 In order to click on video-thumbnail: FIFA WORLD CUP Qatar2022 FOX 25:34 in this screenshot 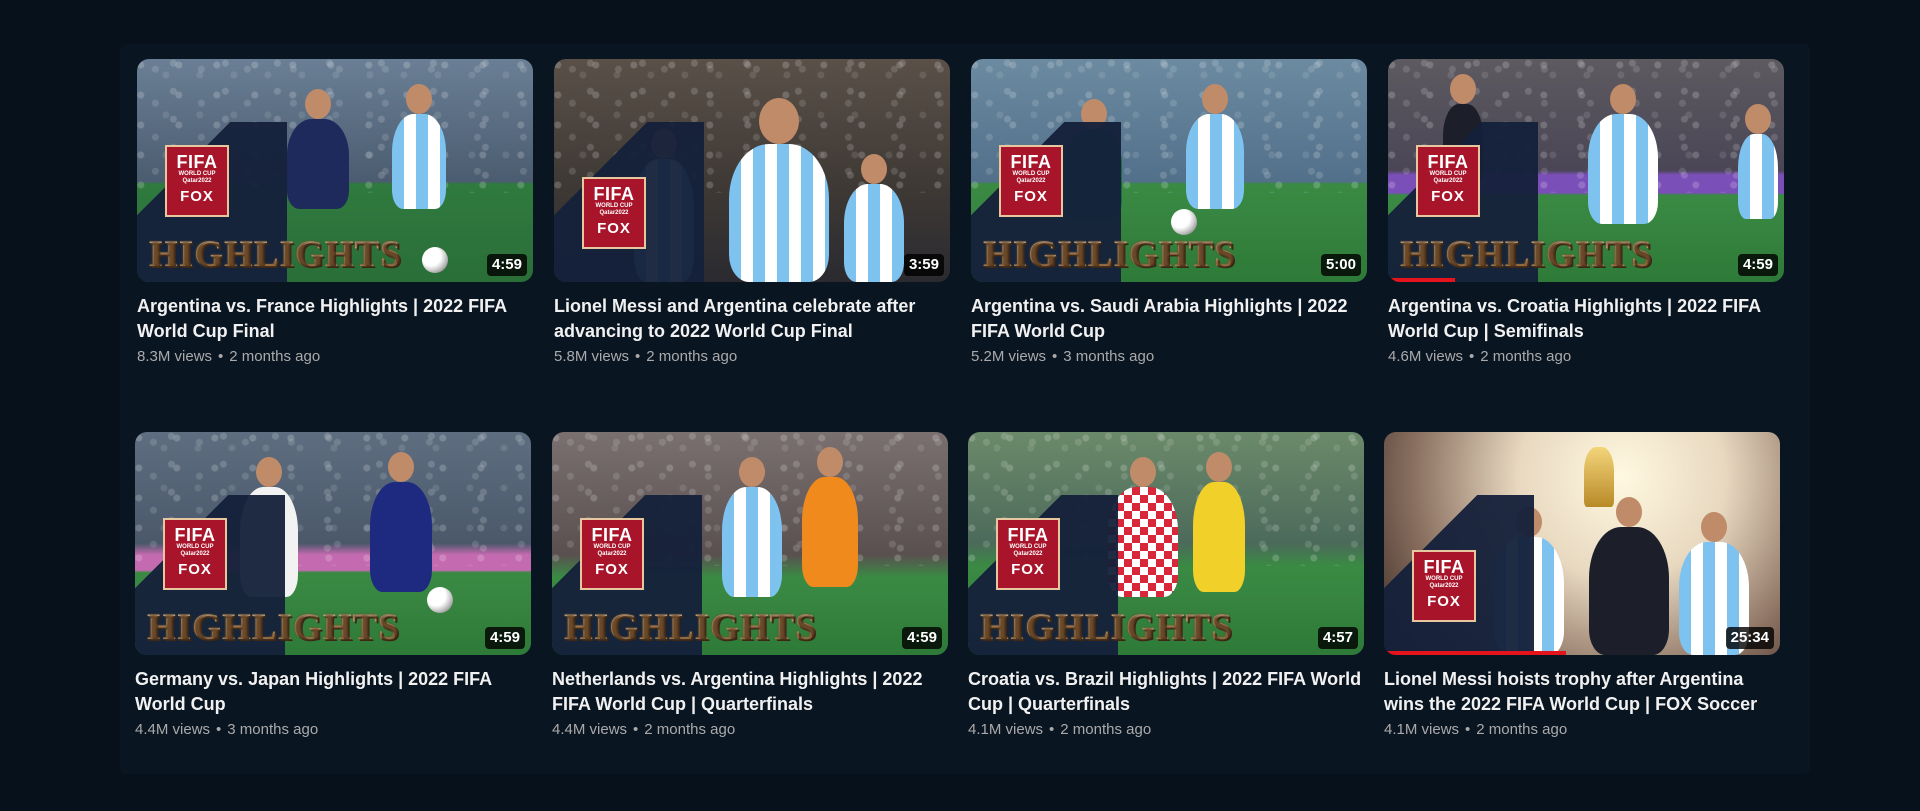, I will do `click(1582, 543)`.